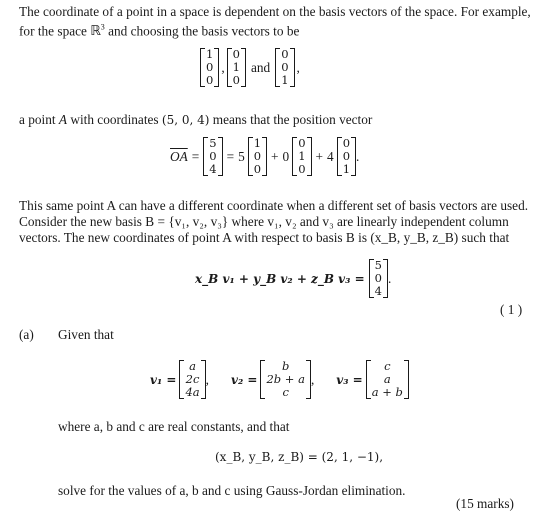  What do you see at coordinates (86, 334) in the screenshot?
I see `given-that-text: Given that` at bounding box center [86, 334].